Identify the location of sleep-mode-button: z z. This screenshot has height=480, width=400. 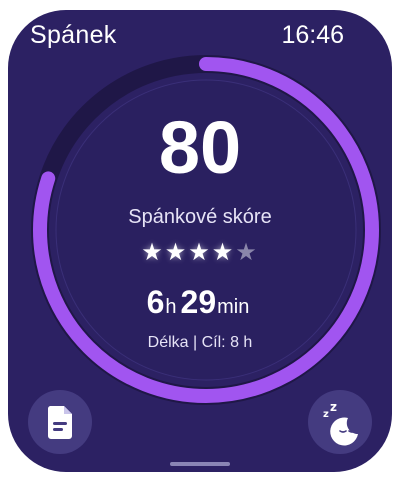
(340, 422).